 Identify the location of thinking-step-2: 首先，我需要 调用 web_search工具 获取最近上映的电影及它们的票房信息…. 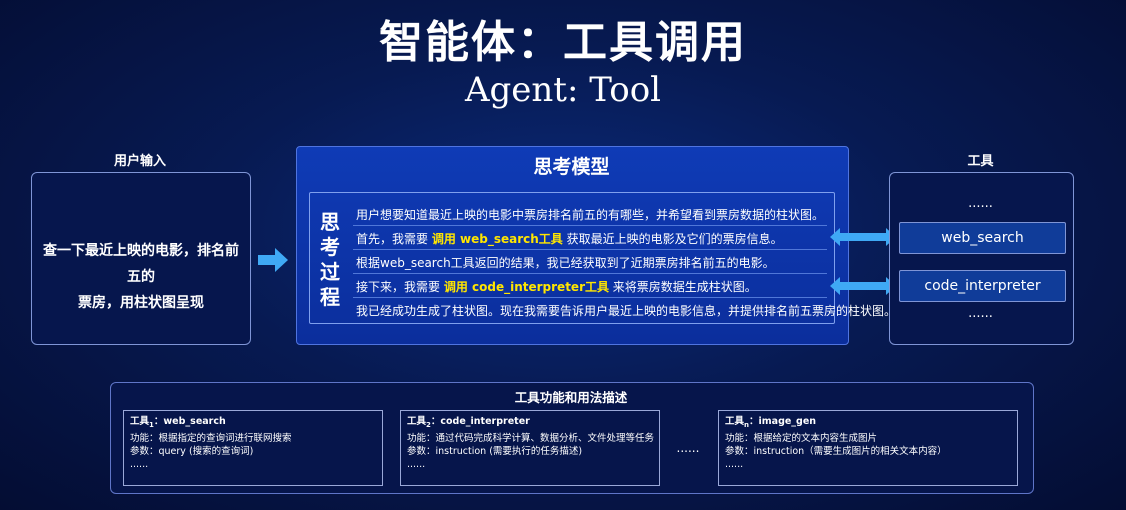
(569, 239).